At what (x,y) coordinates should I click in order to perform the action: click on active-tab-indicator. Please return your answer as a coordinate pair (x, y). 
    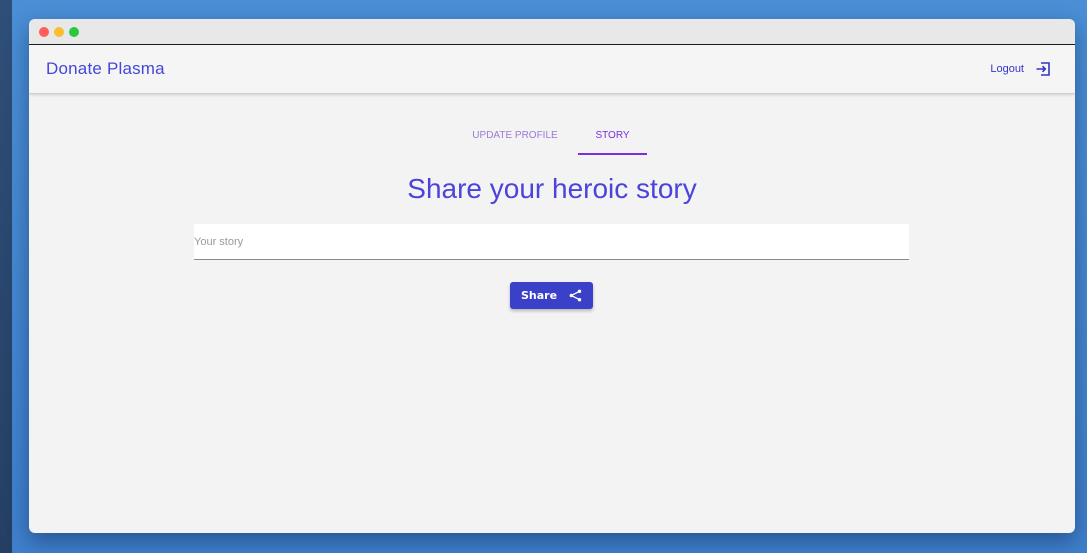
    Looking at the image, I should click on (612, 154).